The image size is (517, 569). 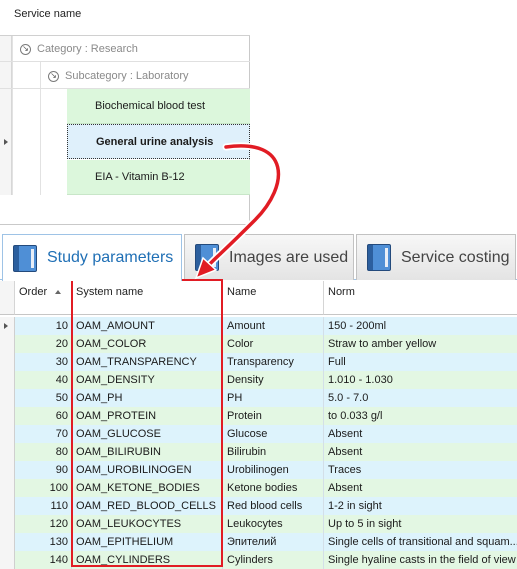 I want to click on service-item-label: EIA - Vitamin B-12, so click(x=140, y=177).